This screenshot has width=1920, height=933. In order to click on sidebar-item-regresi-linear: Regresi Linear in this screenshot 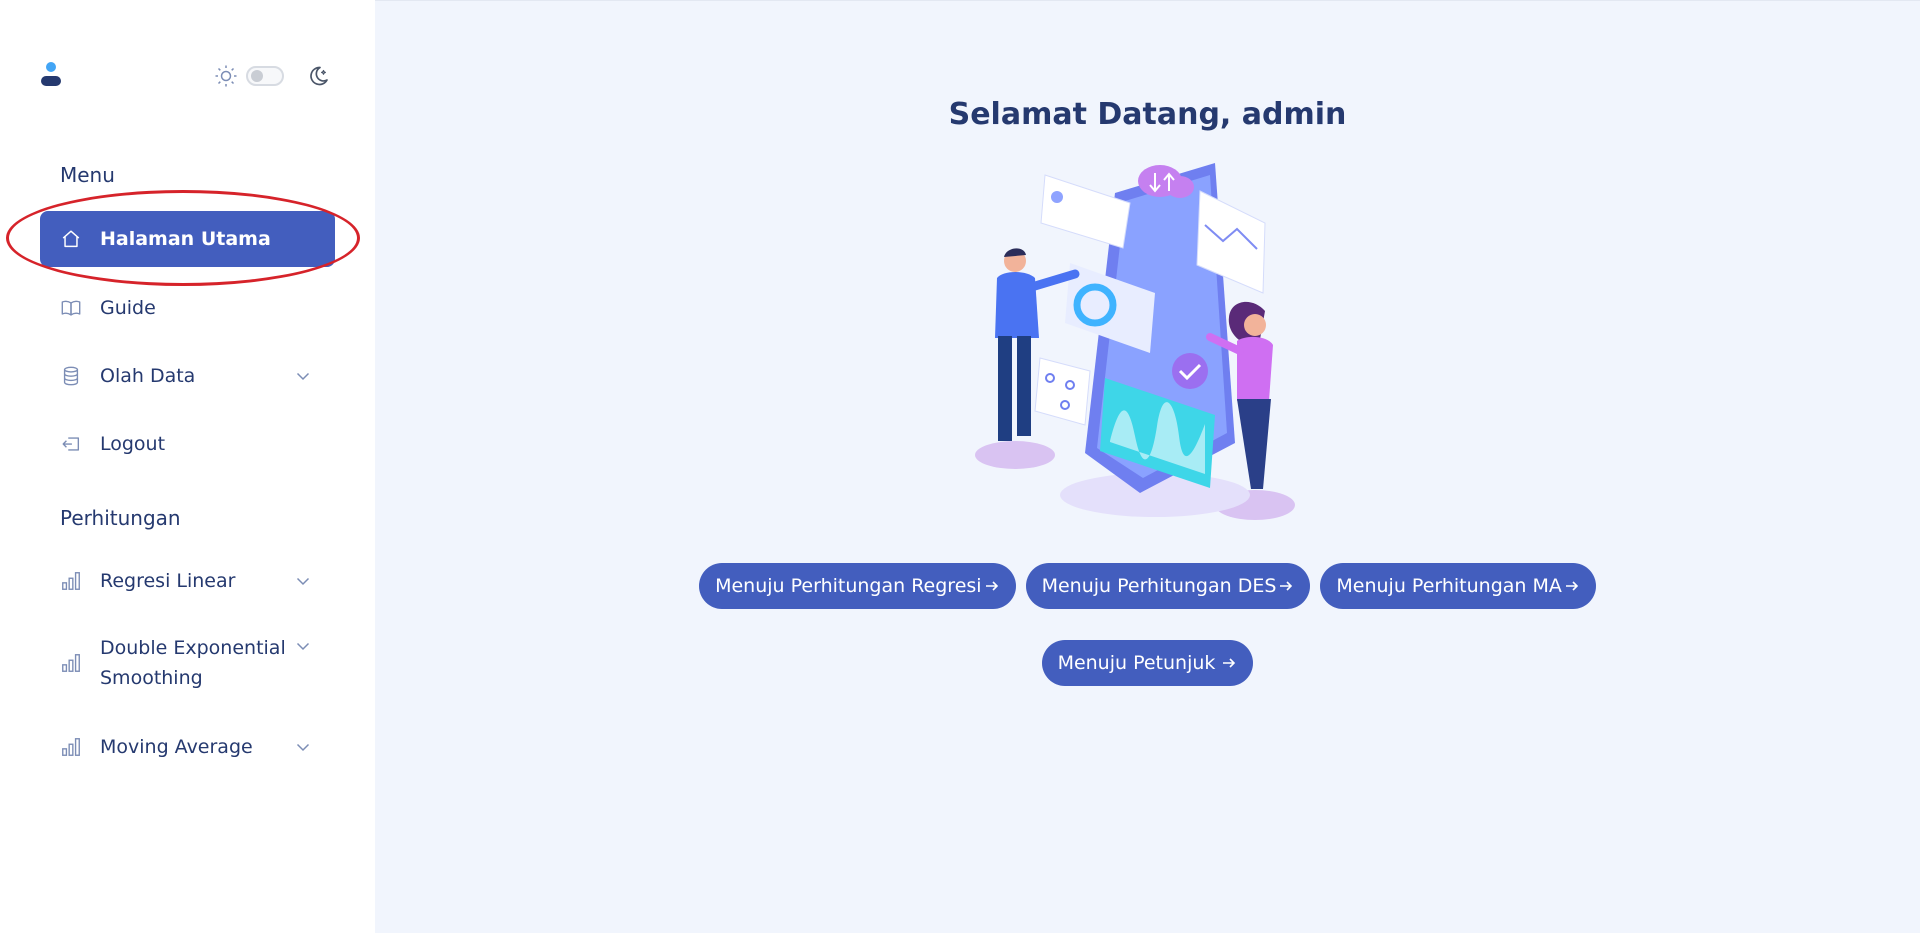, I will do `click(187, 581)`.